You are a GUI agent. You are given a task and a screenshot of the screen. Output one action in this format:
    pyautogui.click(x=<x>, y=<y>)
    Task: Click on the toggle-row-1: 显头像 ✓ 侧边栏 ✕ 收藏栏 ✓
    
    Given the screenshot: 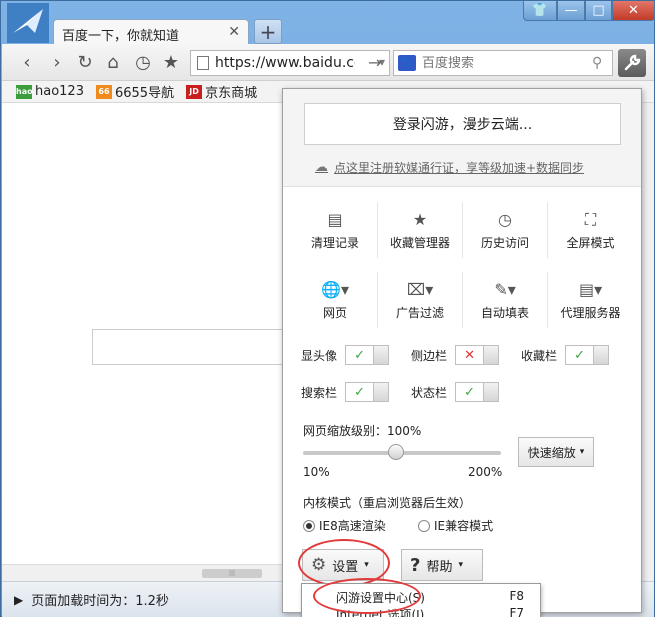 What is the action you would take?
    pyautogui.click(x=455, y=355)
    